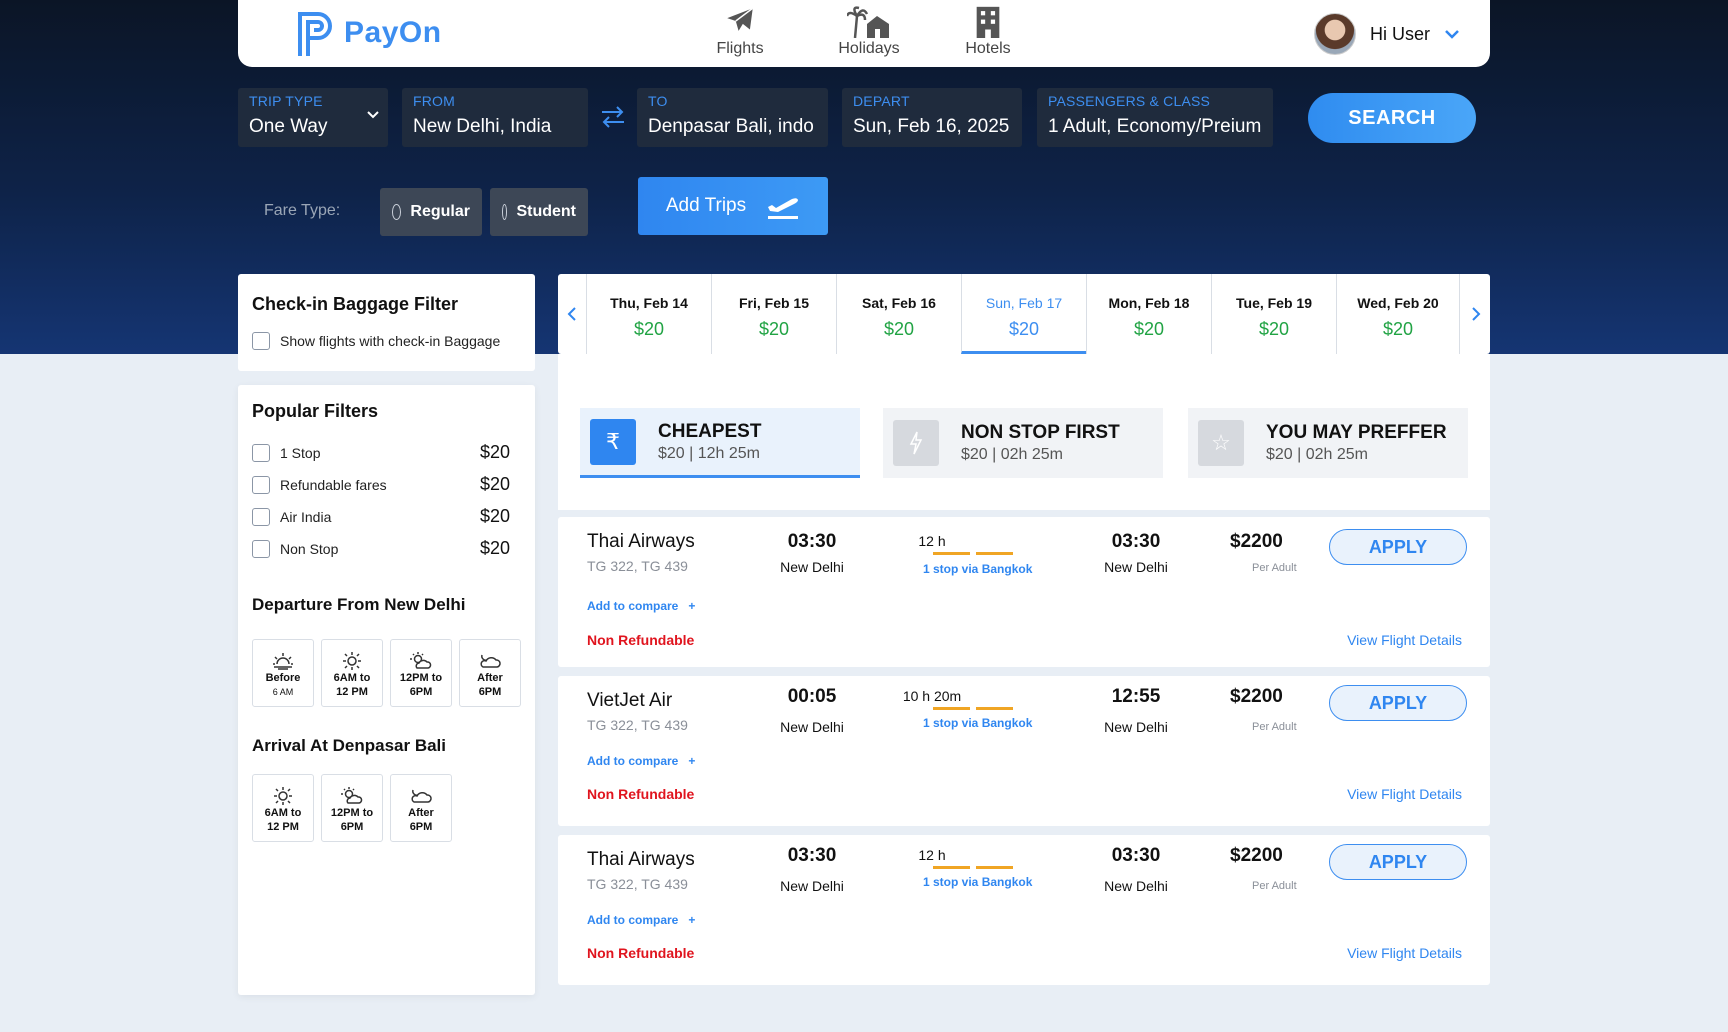  I want to click on filter-air-india: Air India $20, so click(381, 516).